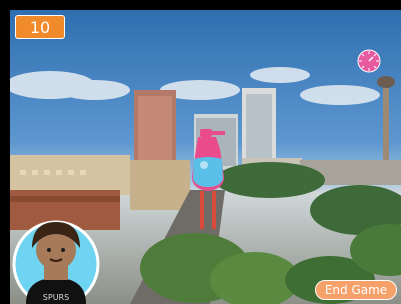  I want to click on score-counter: 10, so click(40, 27).